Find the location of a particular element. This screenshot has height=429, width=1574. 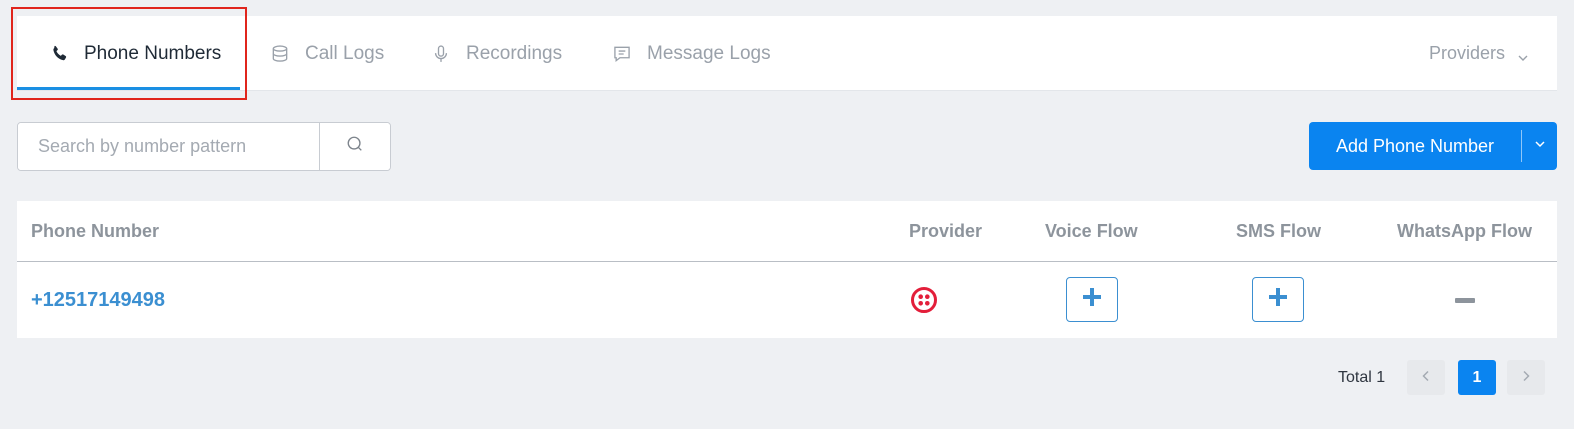

providers-label: Providers is located at coordinates (1466, 53).